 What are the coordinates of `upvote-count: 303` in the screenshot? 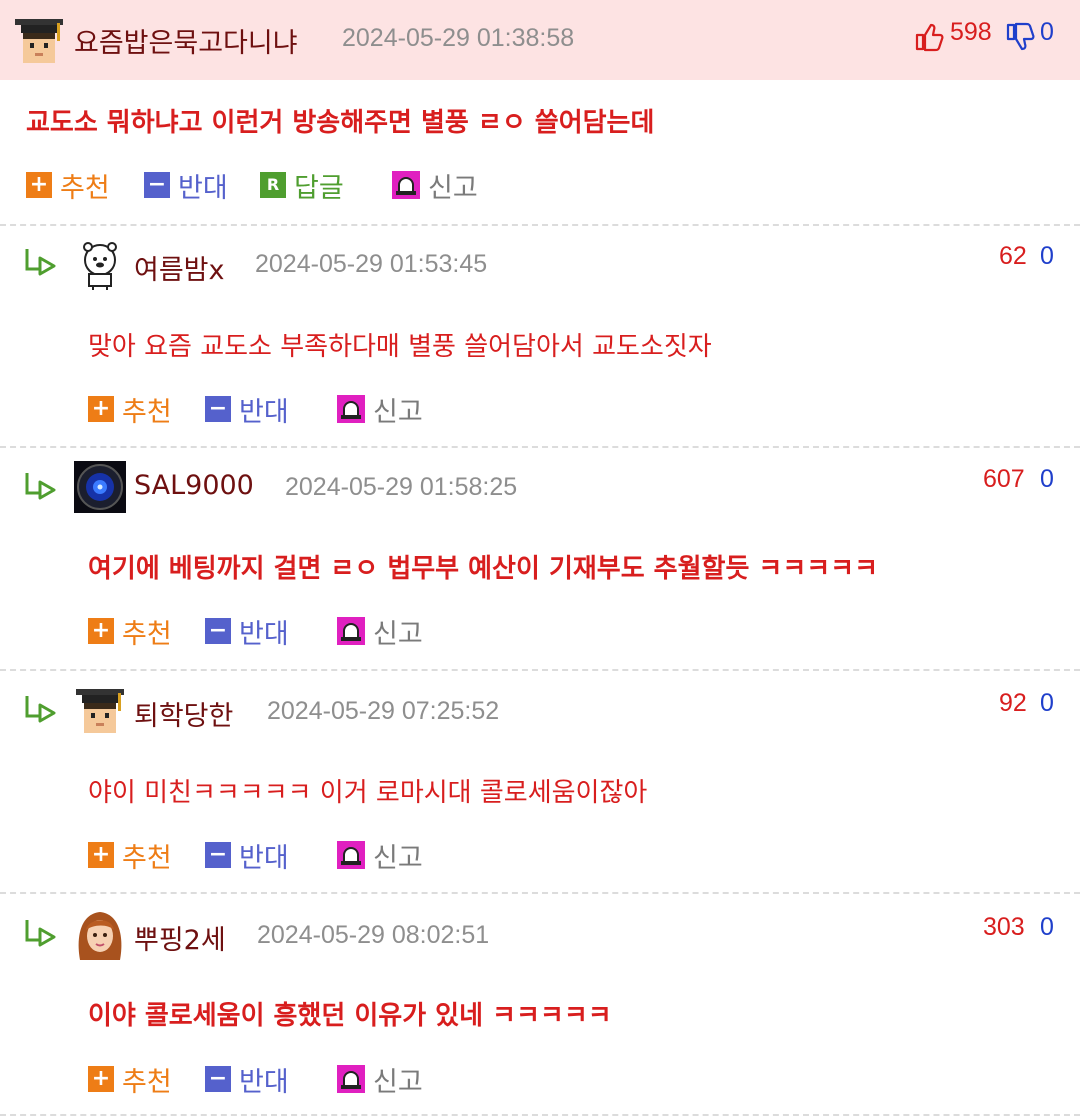 It's located at (1004, 927).